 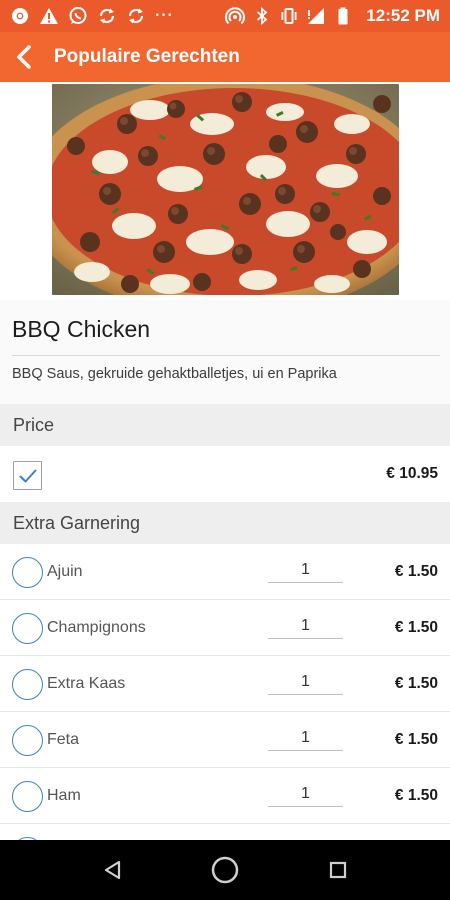 I want to click on home-circle-icon, so click(x=225, y=870).